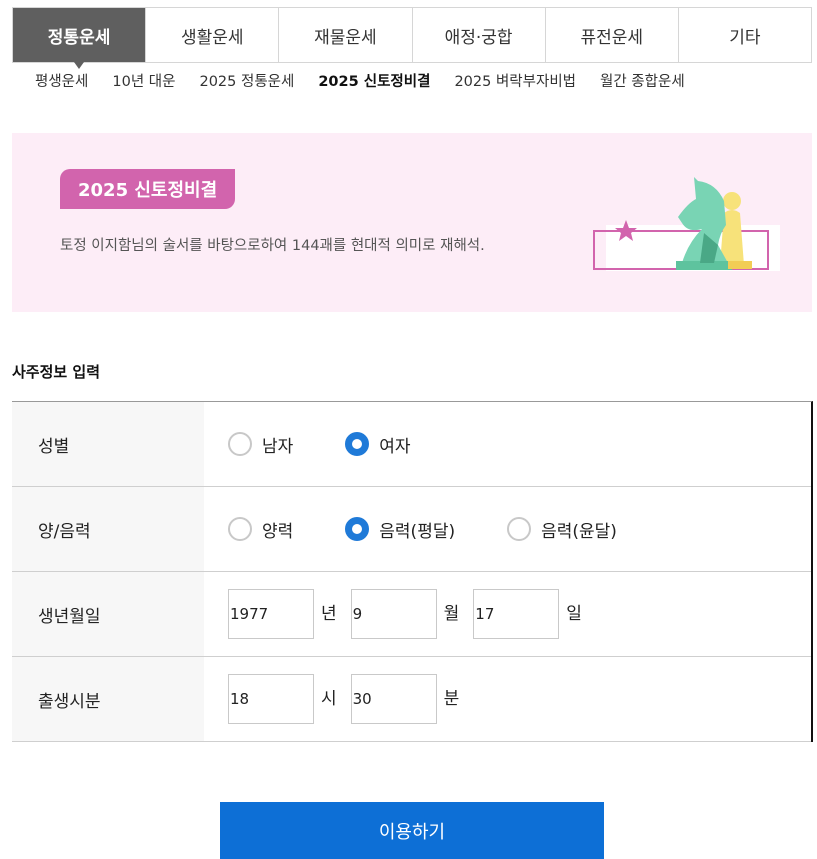 This screenshot has width=817, height=859. What do you see at coordinates (108, 614) in the screenshot?
I see `birthdate-label: 생년월일` at bounding box center [108, 614].